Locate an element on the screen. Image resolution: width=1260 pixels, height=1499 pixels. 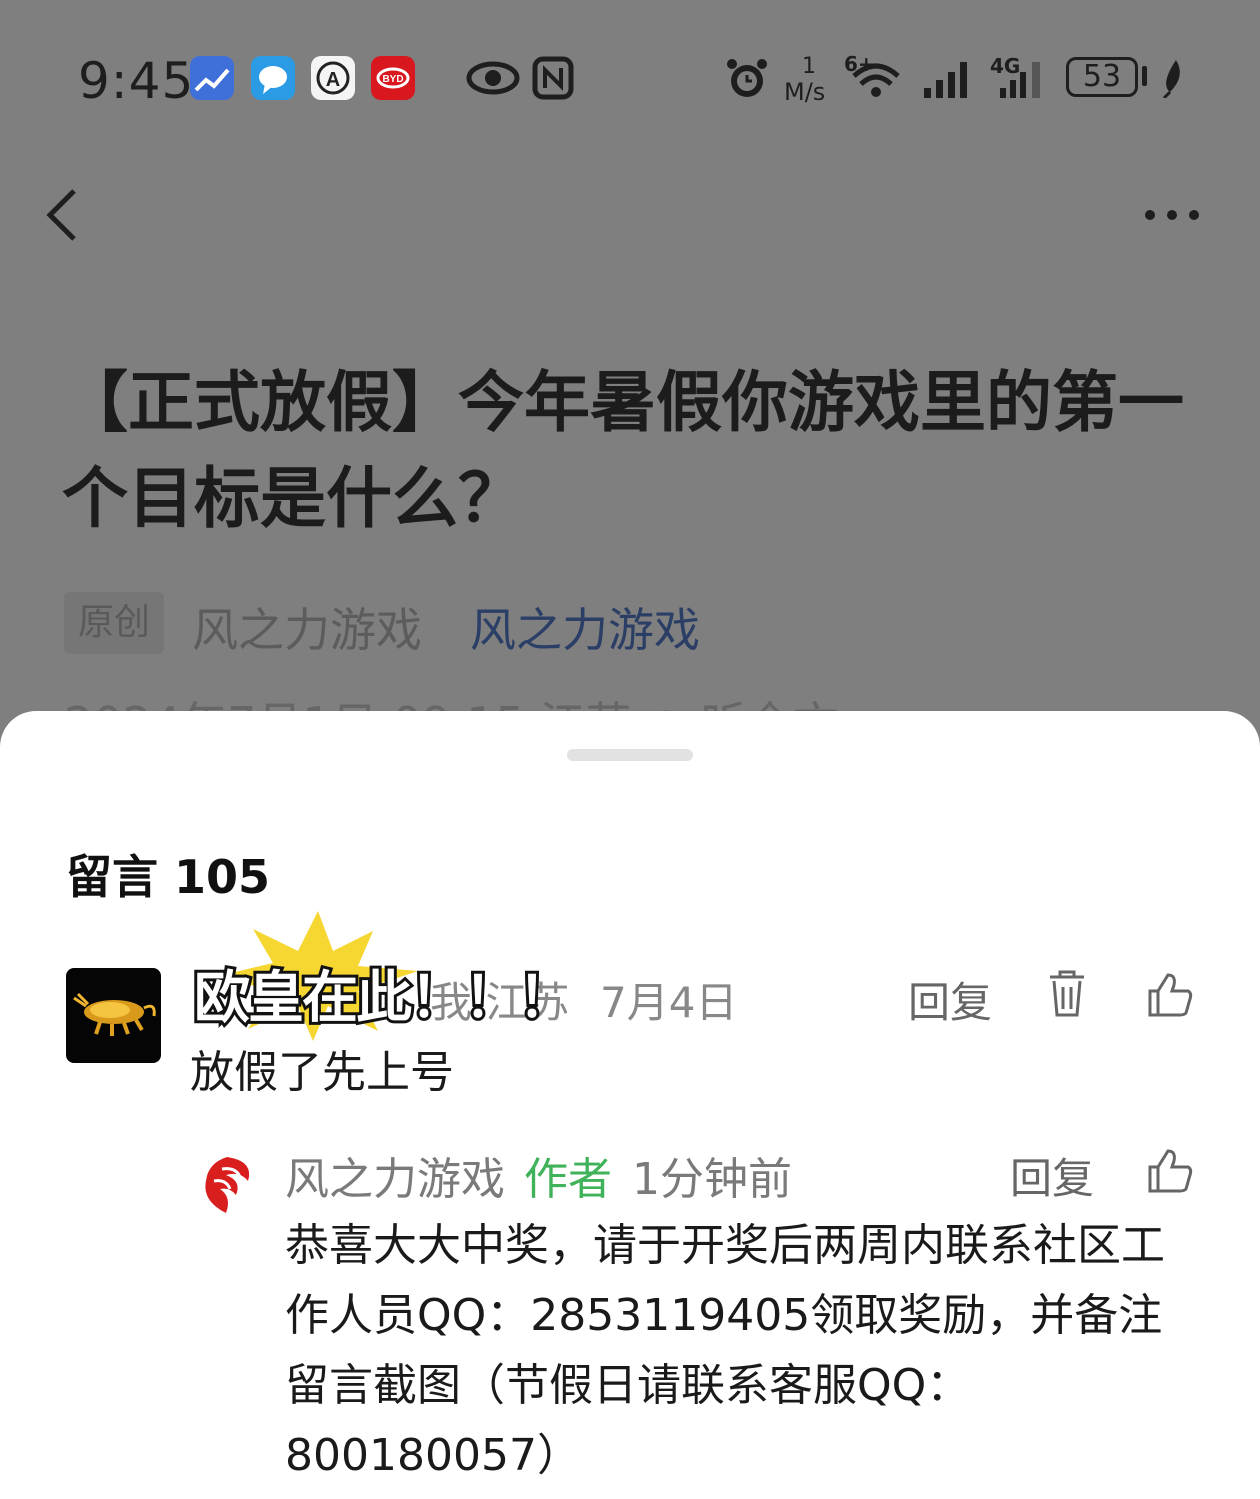
trash-icon is located at coordinates (1067, 993).